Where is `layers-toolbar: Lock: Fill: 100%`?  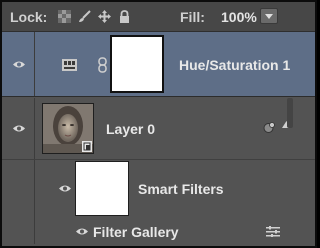
layers-toolbar: Lock: Fill: 100% is located at coordinates (158, 17).